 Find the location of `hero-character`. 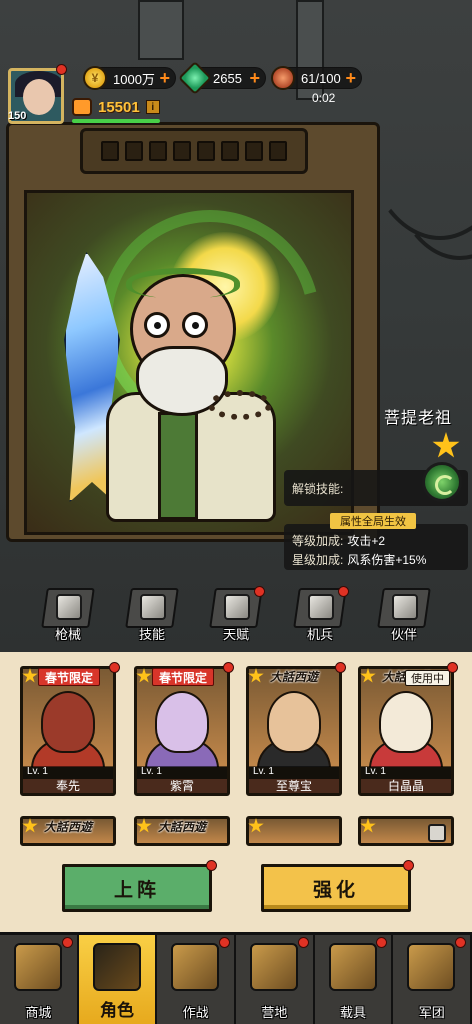

hero-character is located at coordinates (200, 392).